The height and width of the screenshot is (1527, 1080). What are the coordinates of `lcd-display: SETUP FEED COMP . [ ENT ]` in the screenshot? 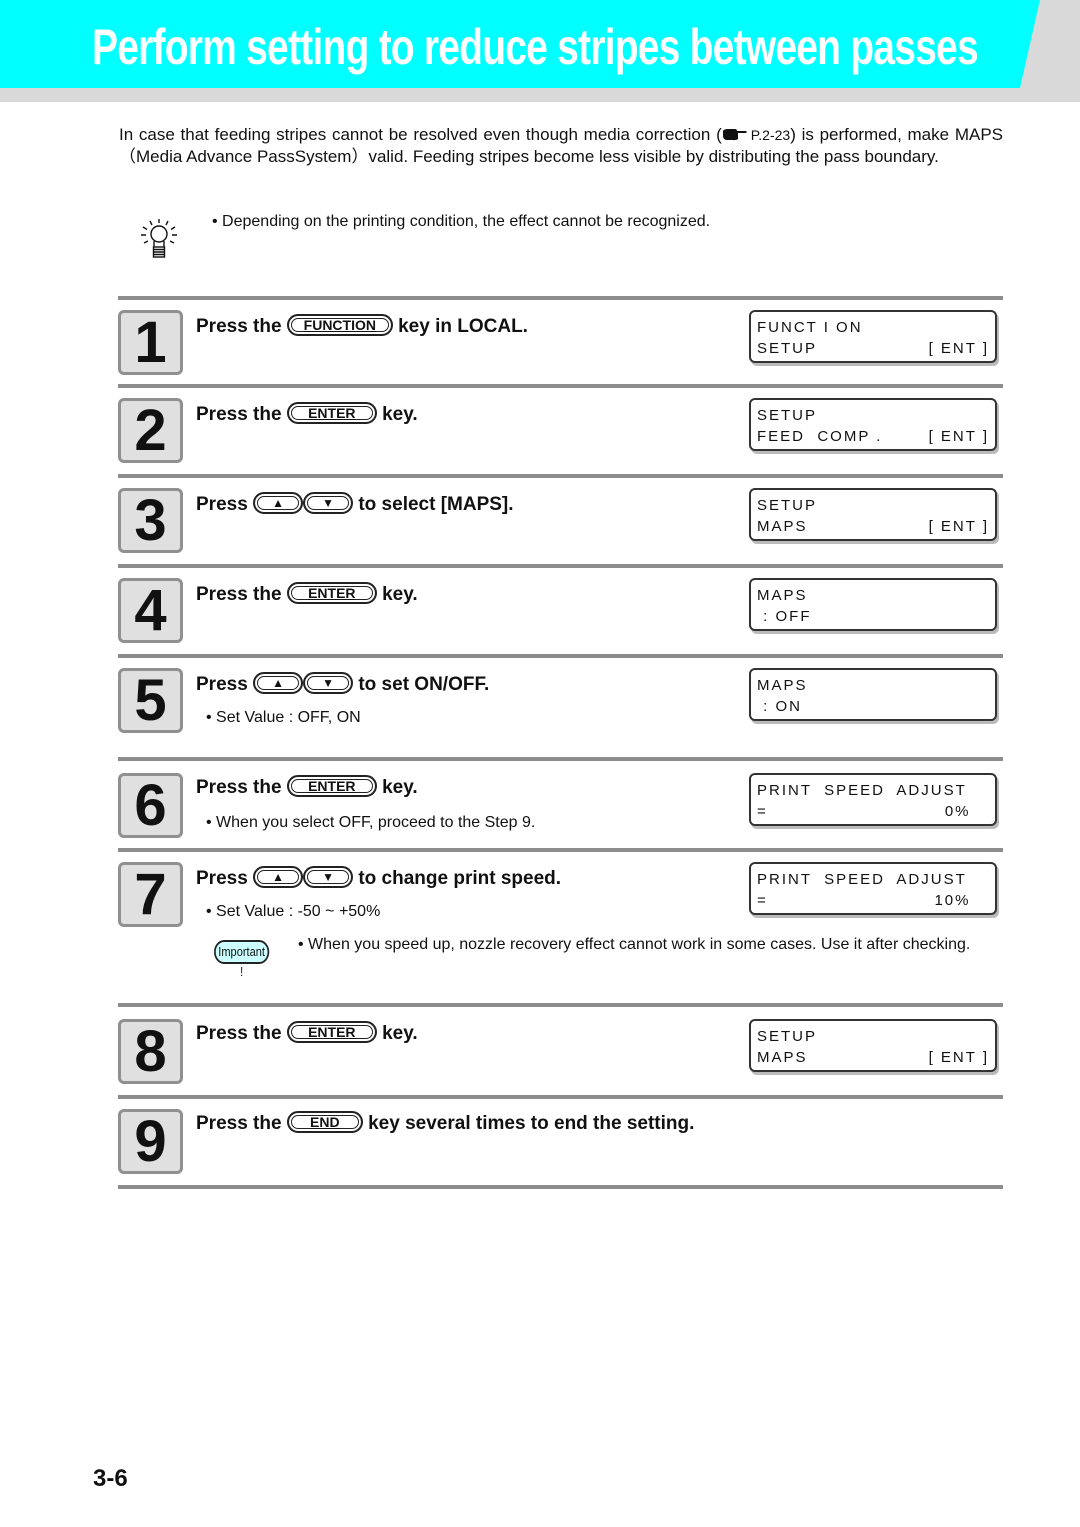 It's located at (873, 424).